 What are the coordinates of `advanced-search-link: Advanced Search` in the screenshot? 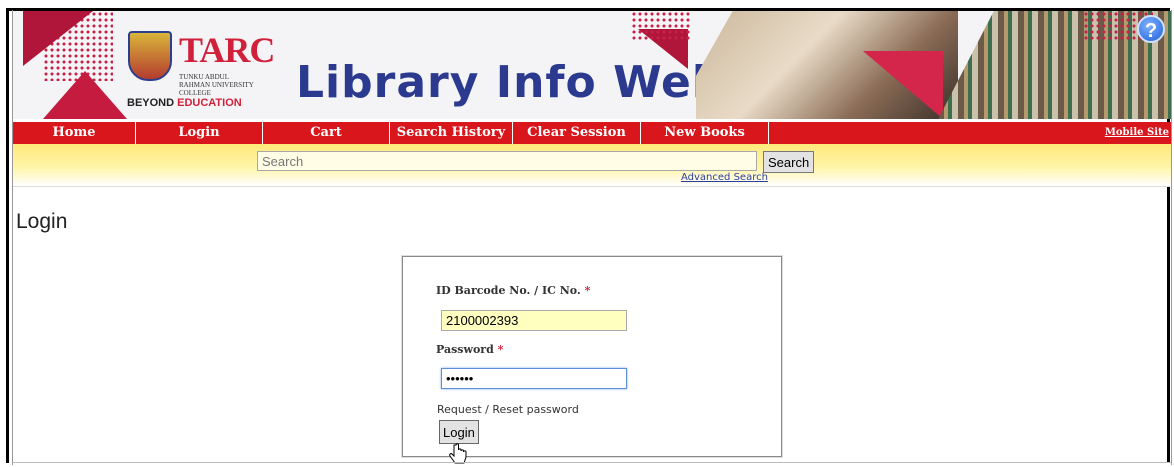 It's located at (724, 177).